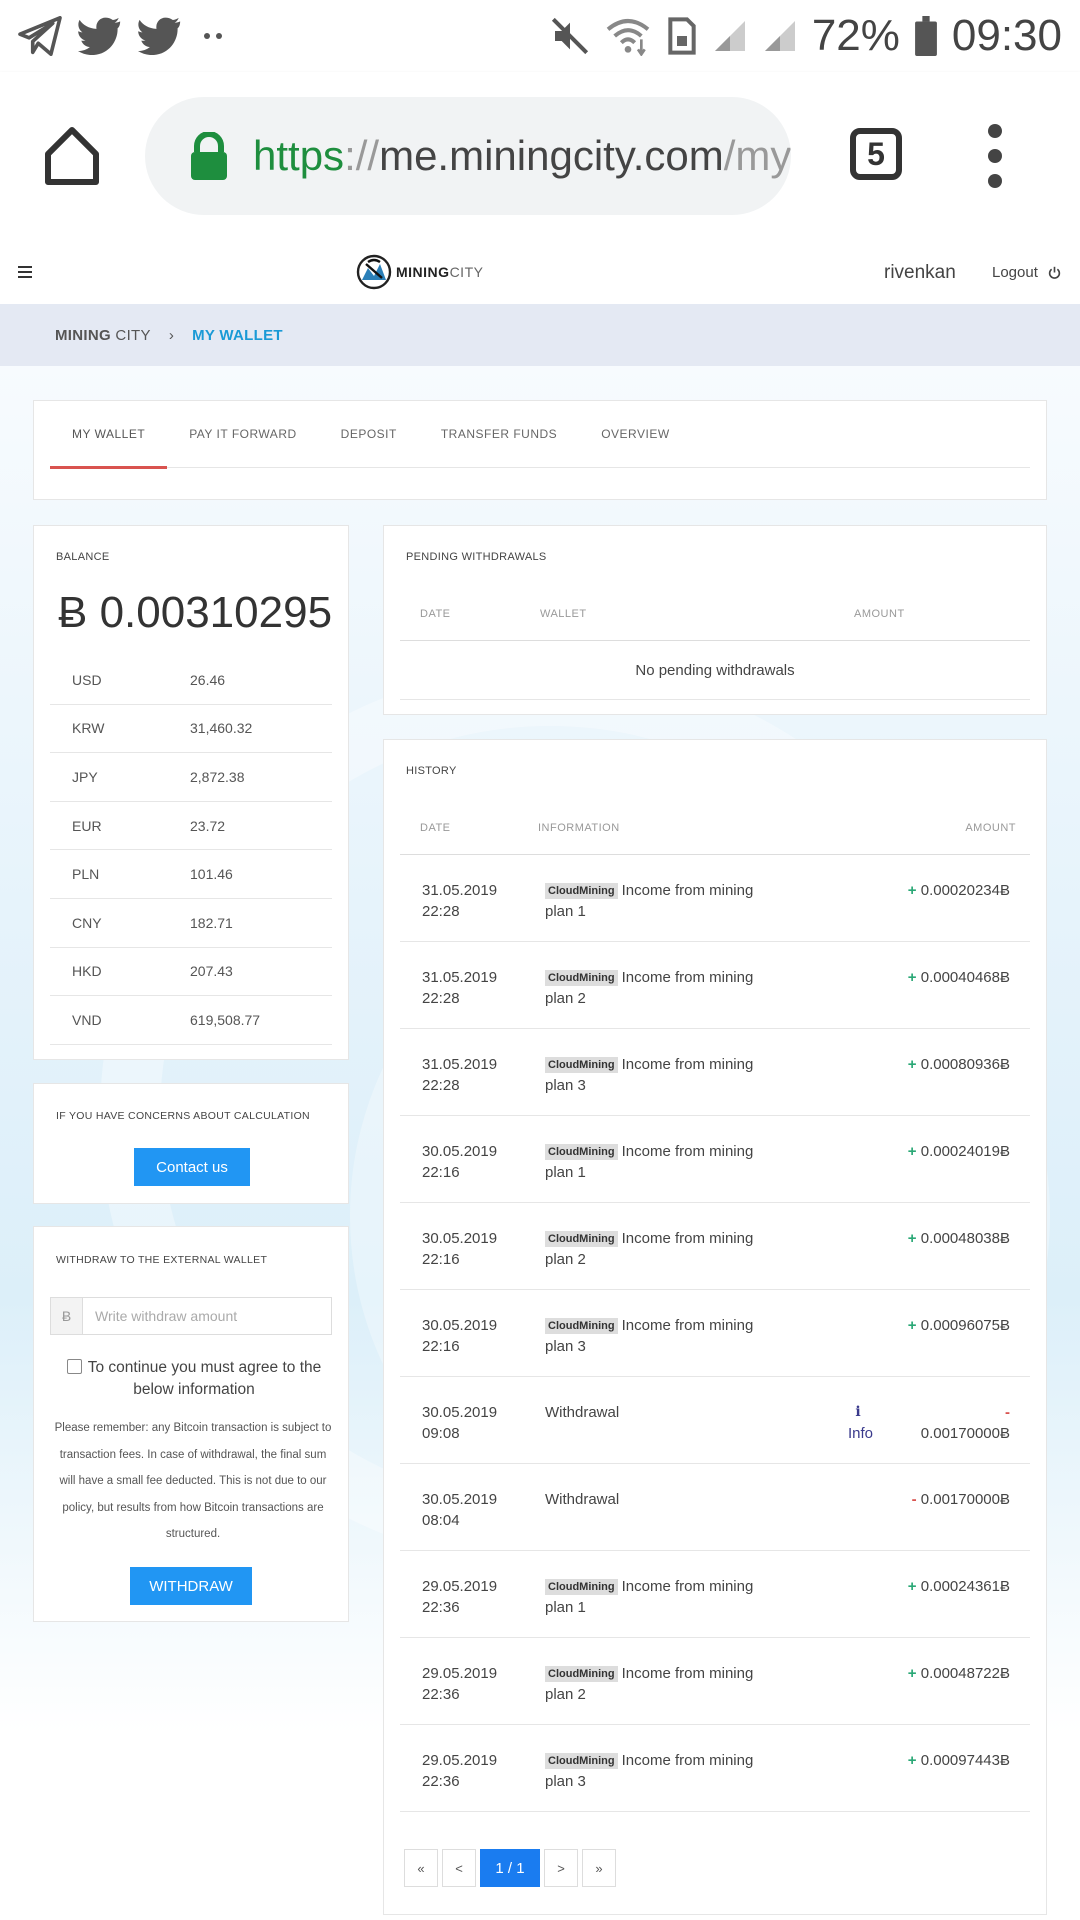 Image resolution: width=1080 pixels, height=1920 pixels. Describe the element at coordinates (421, 1868) in the screenshot. I see `page-first-button: «` at that location.